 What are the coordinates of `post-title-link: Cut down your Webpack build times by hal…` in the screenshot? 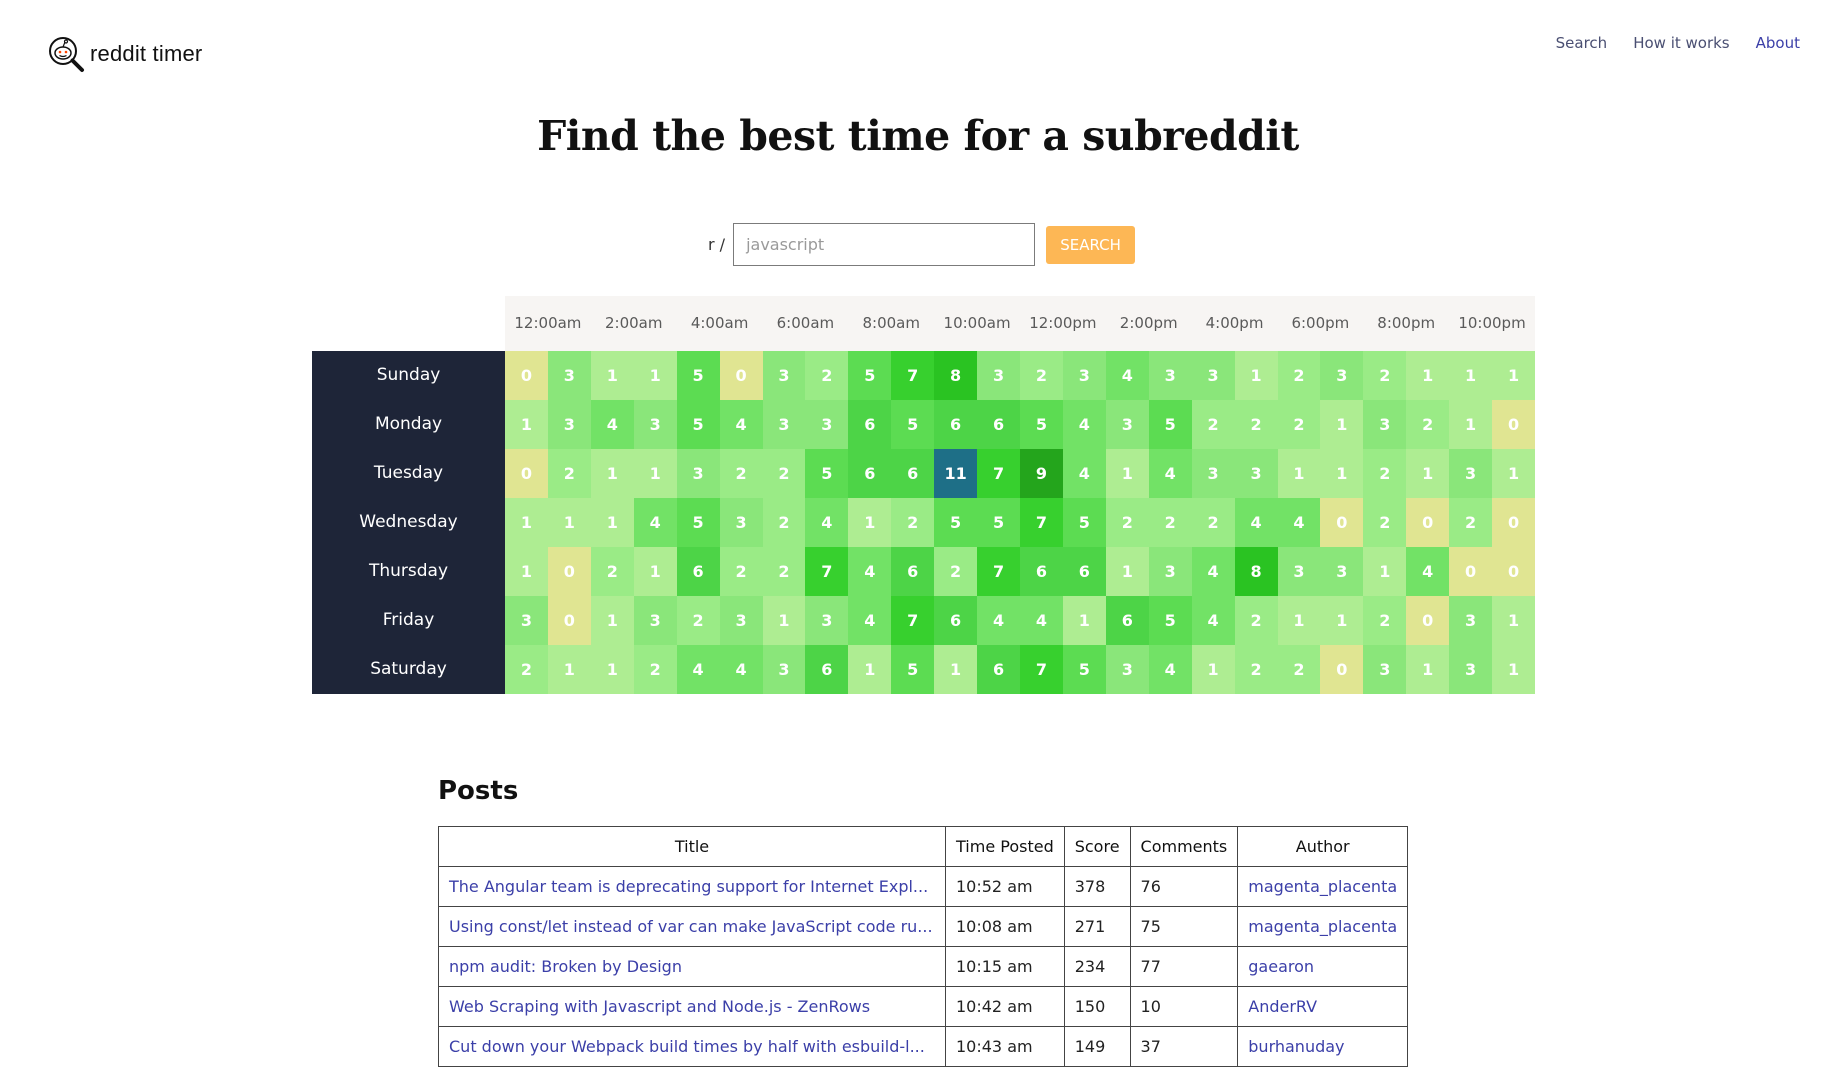 It's located at (692, 1046).